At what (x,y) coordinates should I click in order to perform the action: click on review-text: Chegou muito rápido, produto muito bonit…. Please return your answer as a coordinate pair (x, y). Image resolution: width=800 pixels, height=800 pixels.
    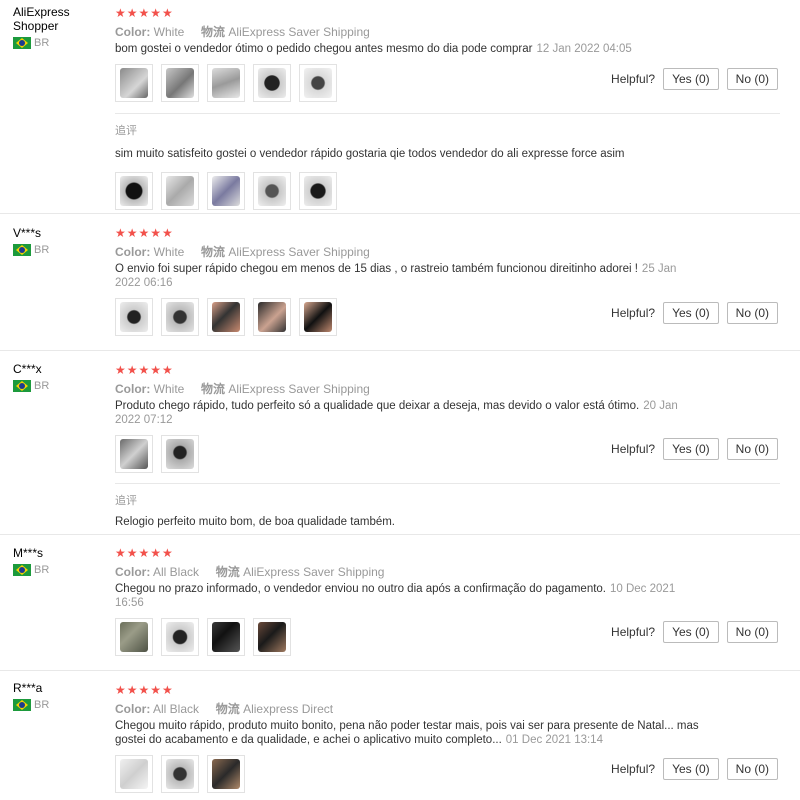
    Looking at the image, I should click on (407, 733).